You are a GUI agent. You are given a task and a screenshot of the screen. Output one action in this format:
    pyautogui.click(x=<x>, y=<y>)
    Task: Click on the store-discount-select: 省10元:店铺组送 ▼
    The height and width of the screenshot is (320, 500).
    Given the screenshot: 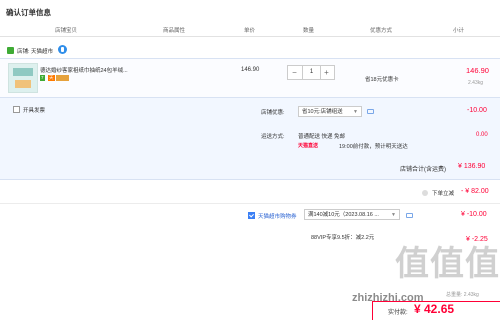 What is the action you would take?
    pyautogui.click(x=330, y=111)
    